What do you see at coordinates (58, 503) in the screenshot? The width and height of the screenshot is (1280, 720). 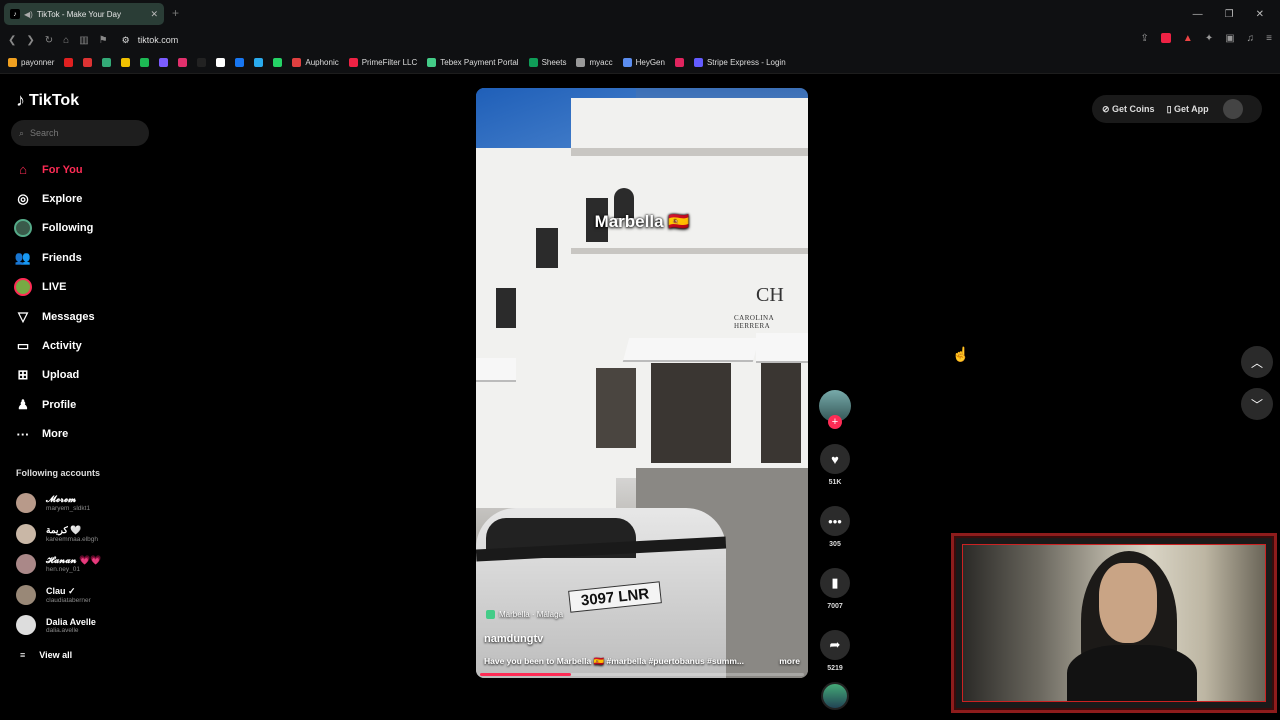 I see `following-account: 𝓜𝓮𝓻𝓮𝓶 maryem_sldkt1` at bounding box center [58, 503].